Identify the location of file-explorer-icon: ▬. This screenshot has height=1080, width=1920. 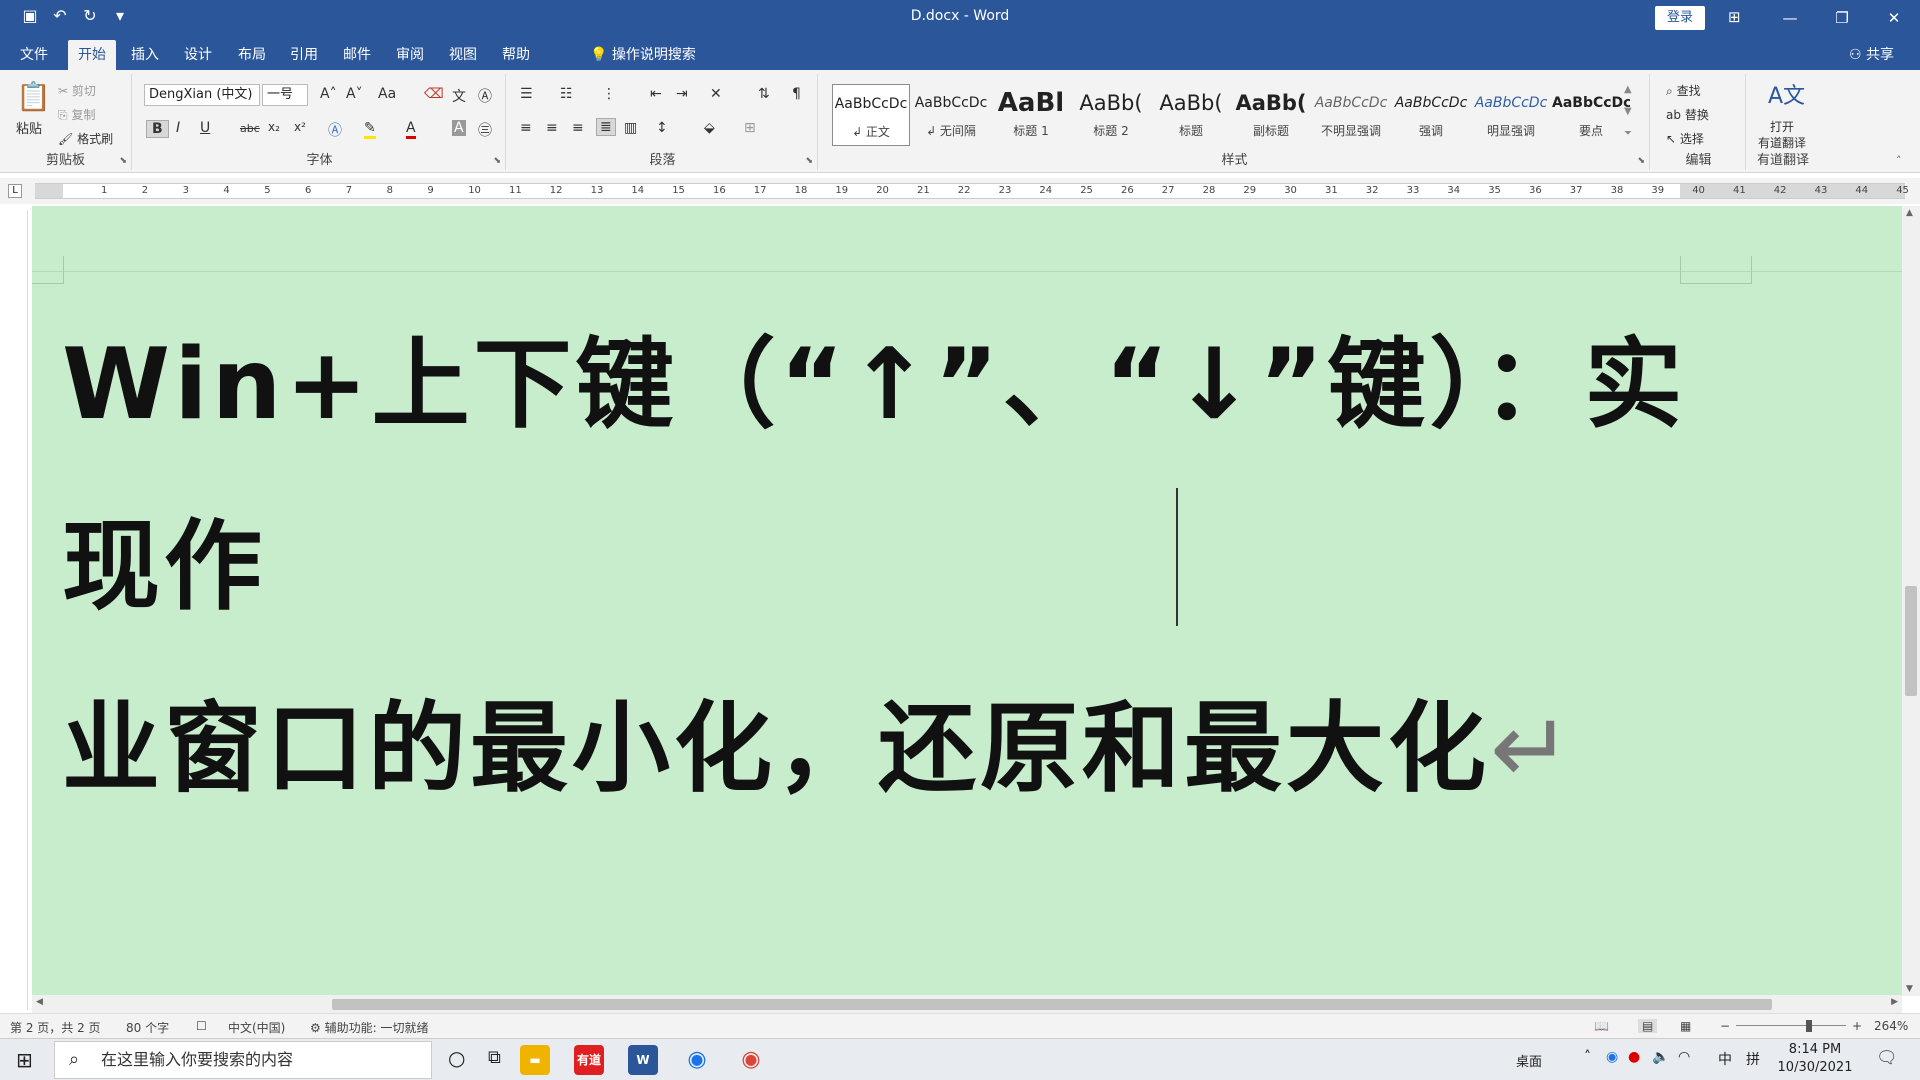
(535, 1060).